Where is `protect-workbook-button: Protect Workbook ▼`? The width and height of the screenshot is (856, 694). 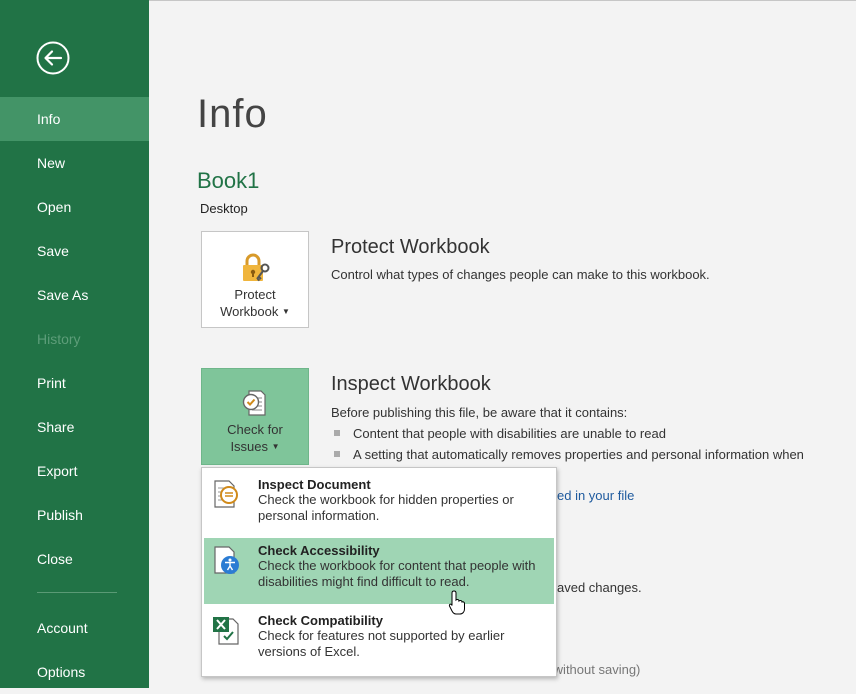
protect-workbook-button: Protect Workbook ▼ is located at coordinates (255, 279).